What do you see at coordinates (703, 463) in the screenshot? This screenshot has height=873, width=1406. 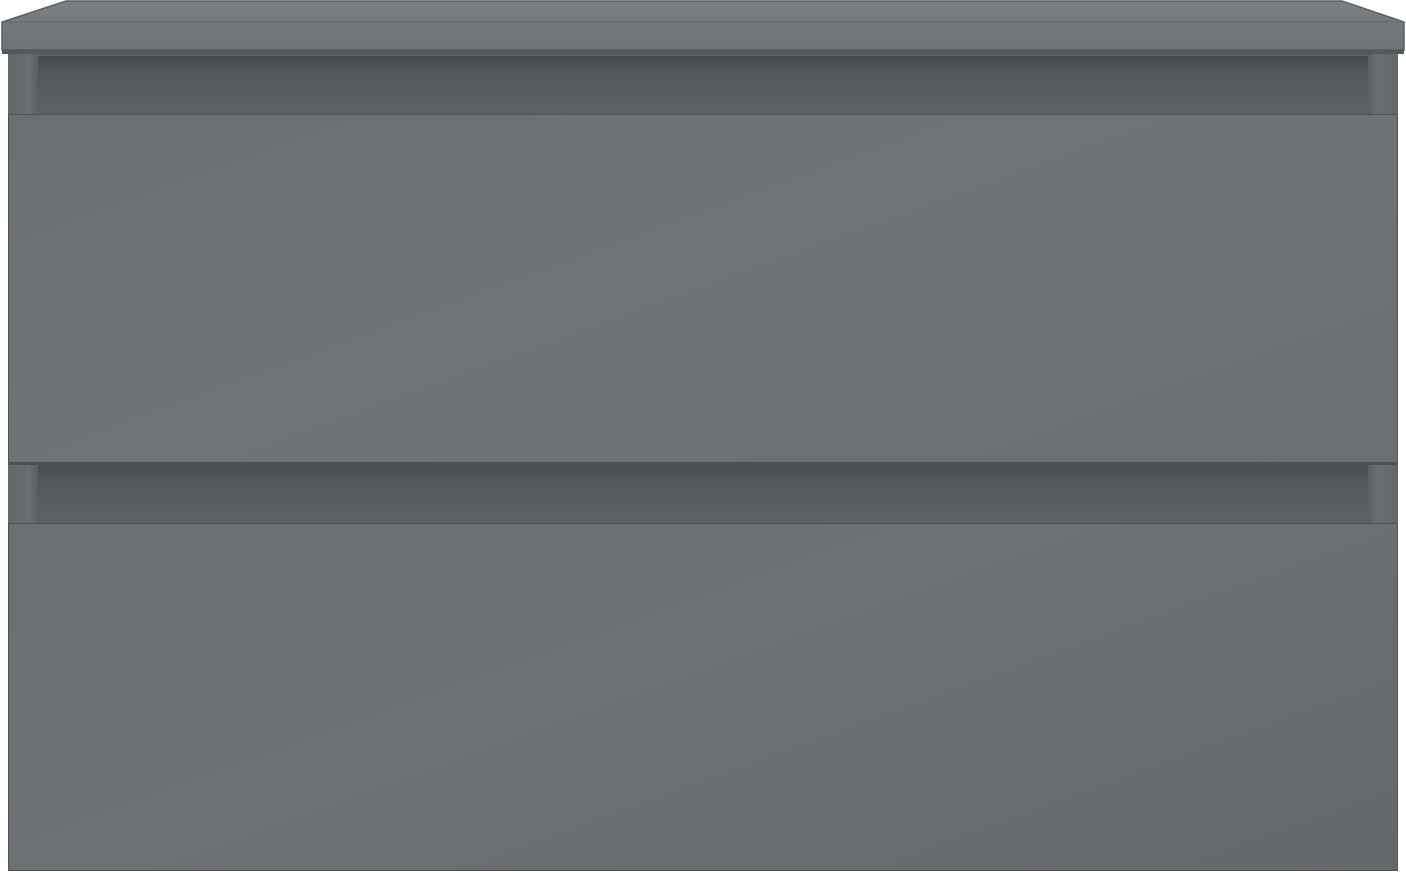 I see `drawer-top-shadow` at bounding box center [703, 463].